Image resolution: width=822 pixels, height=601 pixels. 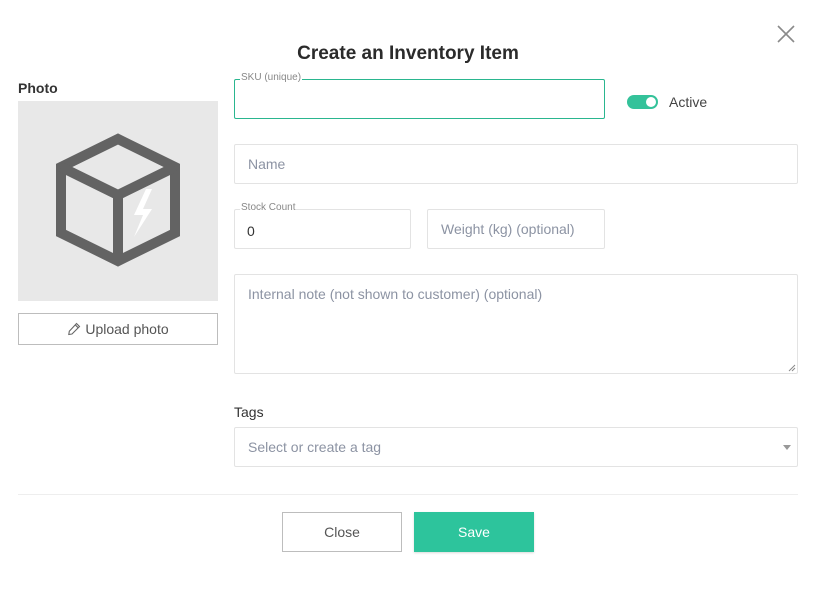 I want to click on upload-photo-label: Upload photo, so click(x=127, y=329).